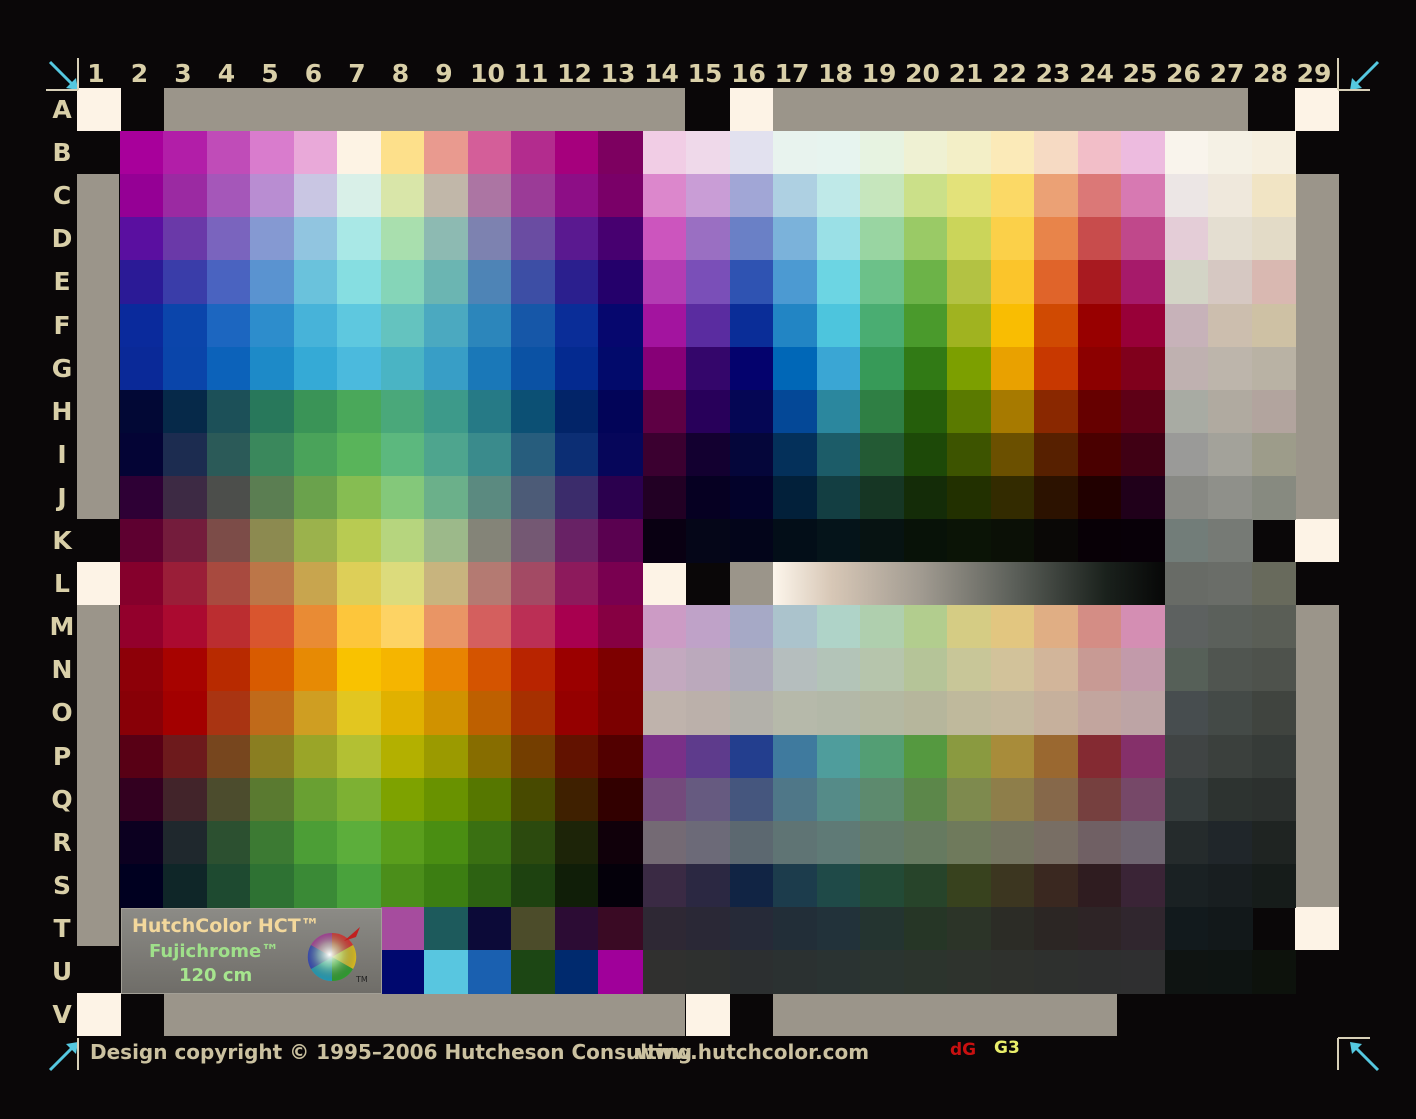 This screenshot has width=1416, height=1119. Describe the element at coordinates (1314, 73) in the screenshot. I see `column-label: 29` at that location.